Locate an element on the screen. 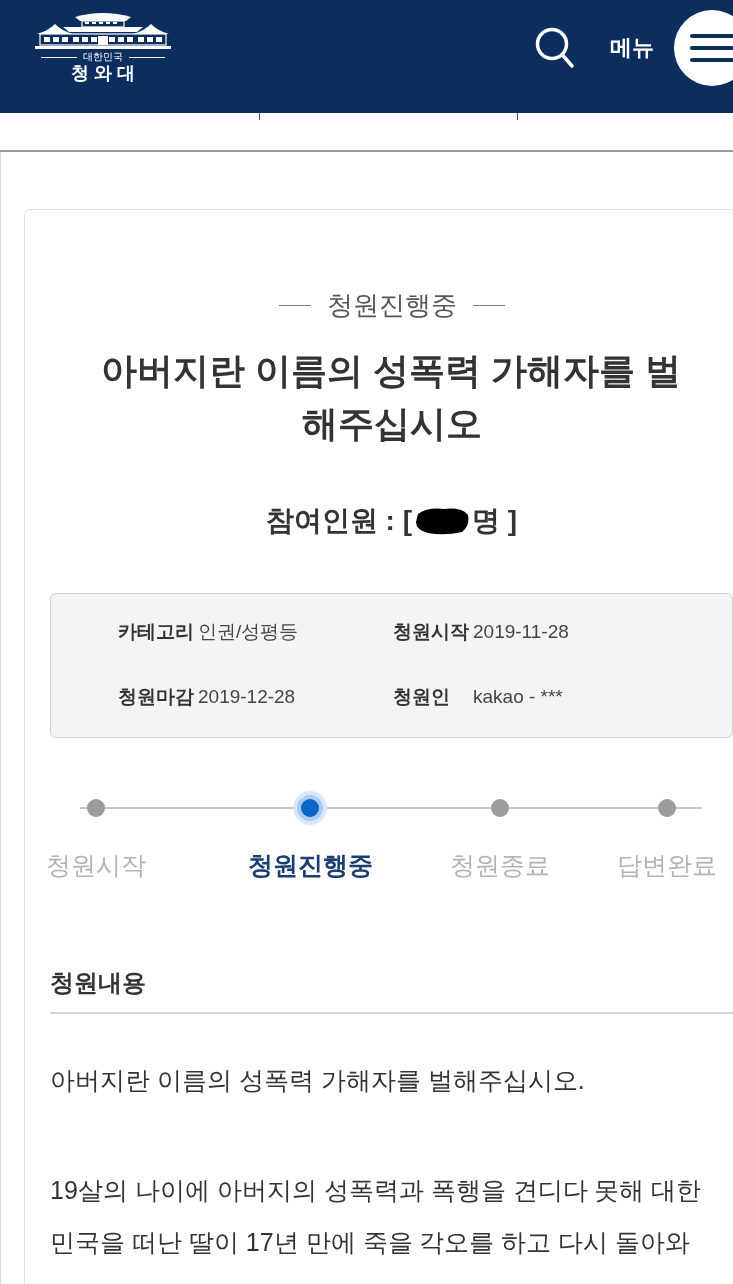  building-icon is located at coordinates (103, 30).